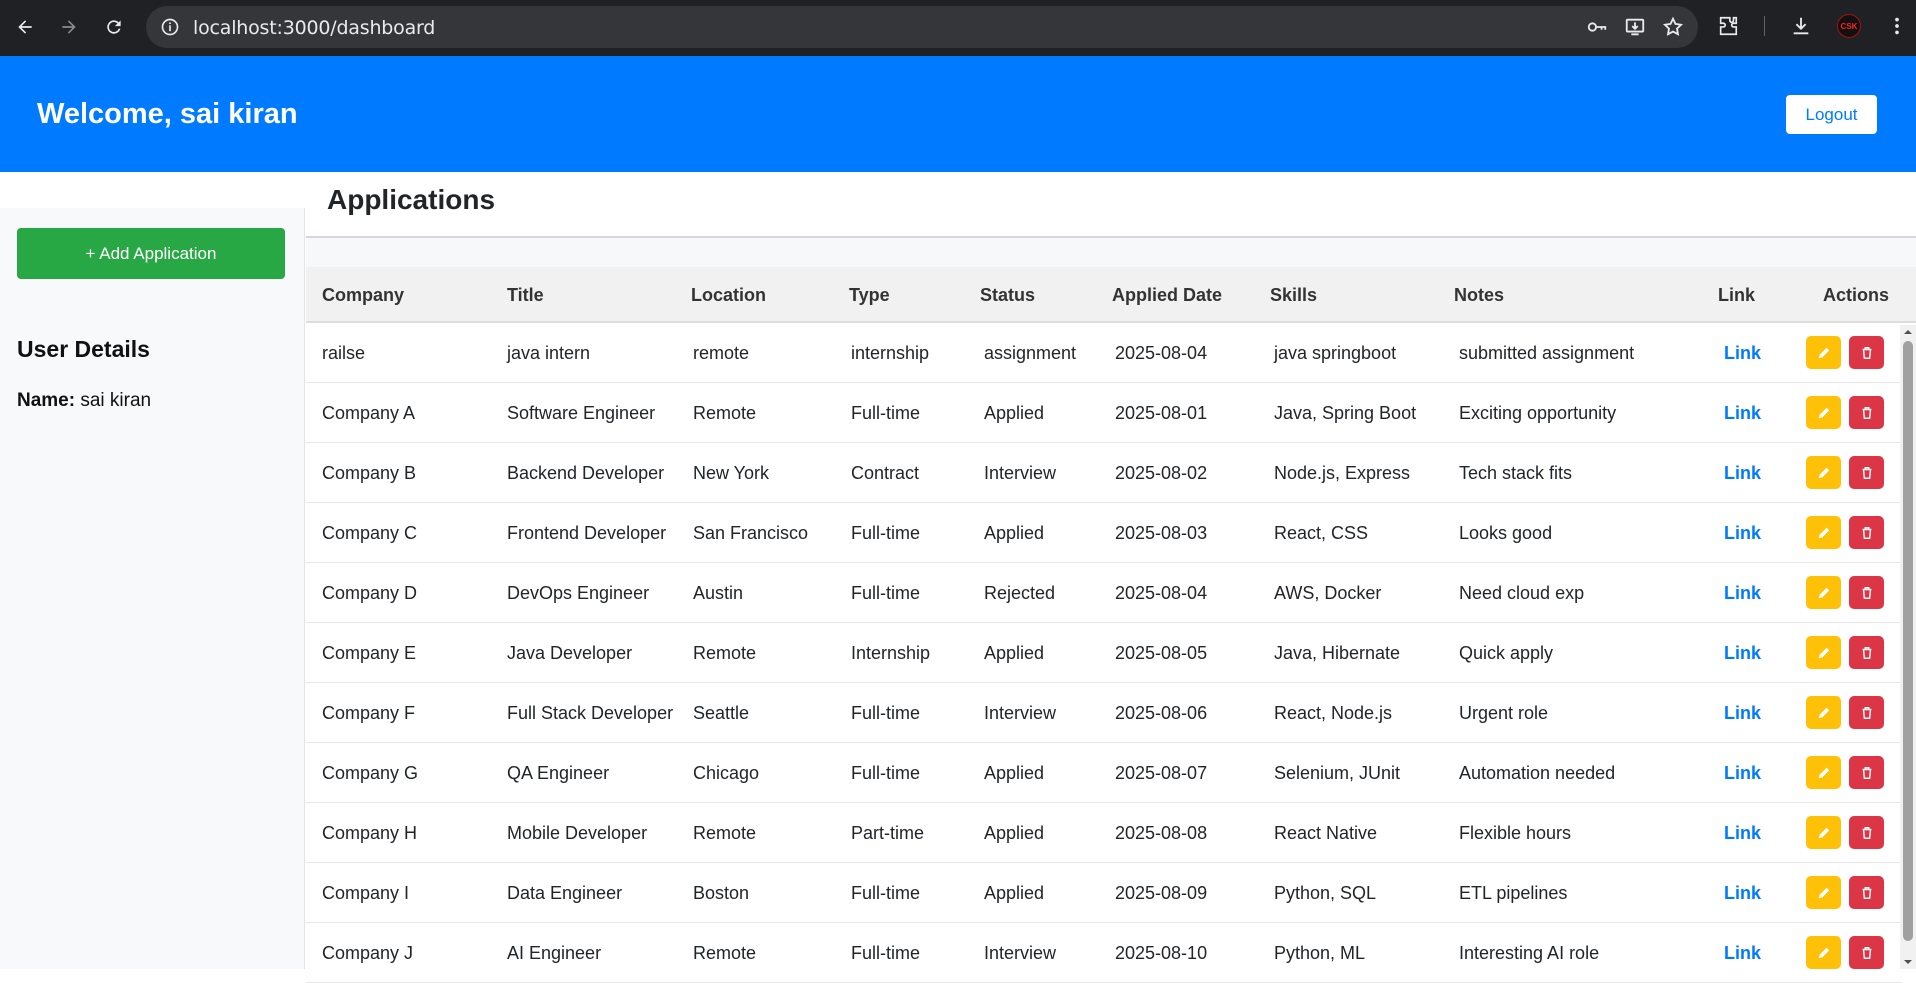 The image size is (1916, 983). I want to click on cell-notes: submitted assignment, so click(1547, 353).